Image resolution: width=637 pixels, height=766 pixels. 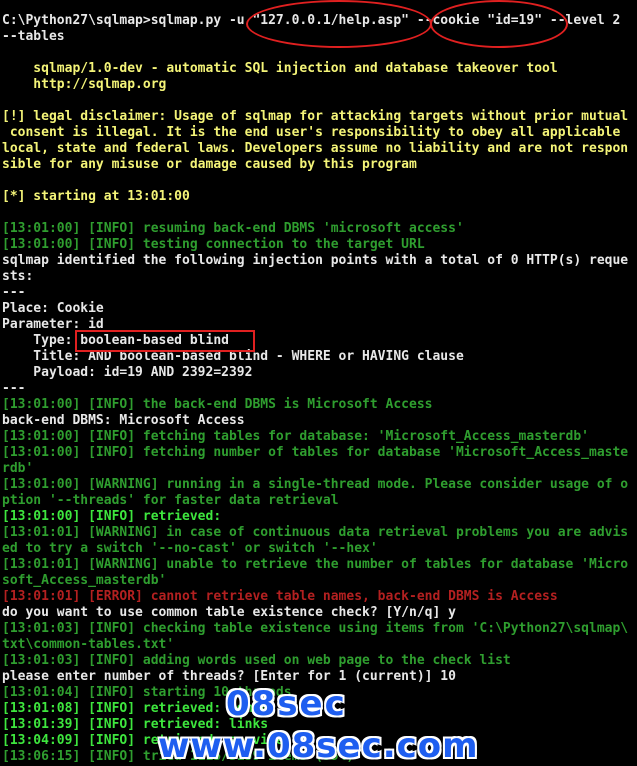 What do you see at coordinates (84, 580) in the screenshot?
I see `console-line: soft_Access_masterdb'` at bounding box center [84, 580].